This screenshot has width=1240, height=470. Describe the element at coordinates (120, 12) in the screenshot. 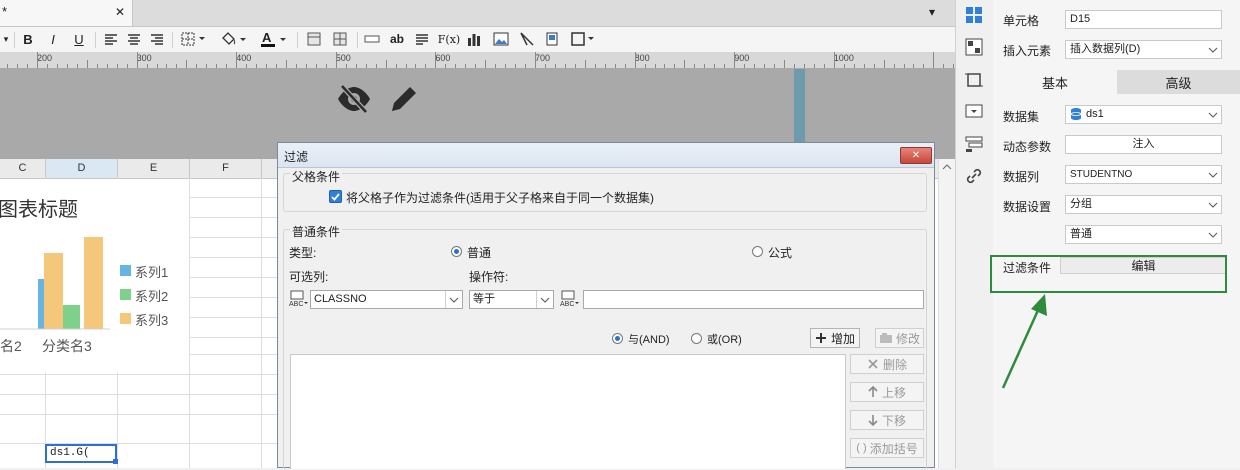

I see `tab-close-icon: ✕` at that location.